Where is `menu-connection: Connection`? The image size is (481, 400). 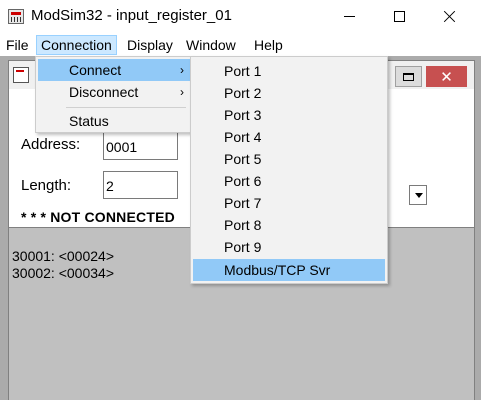 menu-connection: Connection is located at coordinates (76, 45).